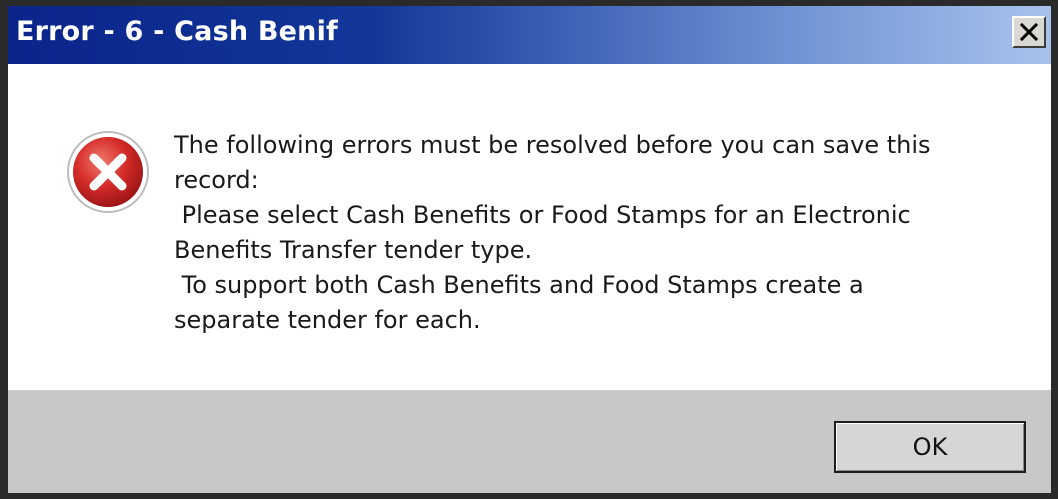 This screenshot has height=499, width=1058. I want to click on ok-button: OK, so click(930, 447).